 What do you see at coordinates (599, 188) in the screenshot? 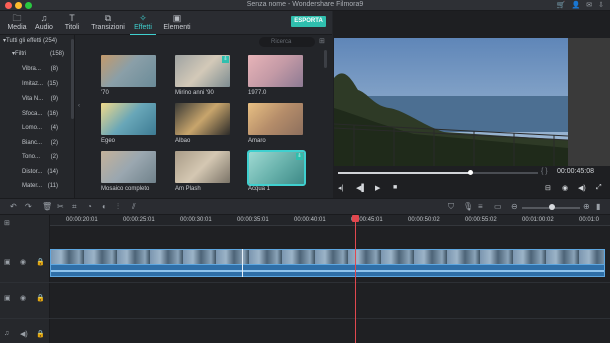
I see `fullscreen-icon: ⤢` at bounding box center [599, 188].